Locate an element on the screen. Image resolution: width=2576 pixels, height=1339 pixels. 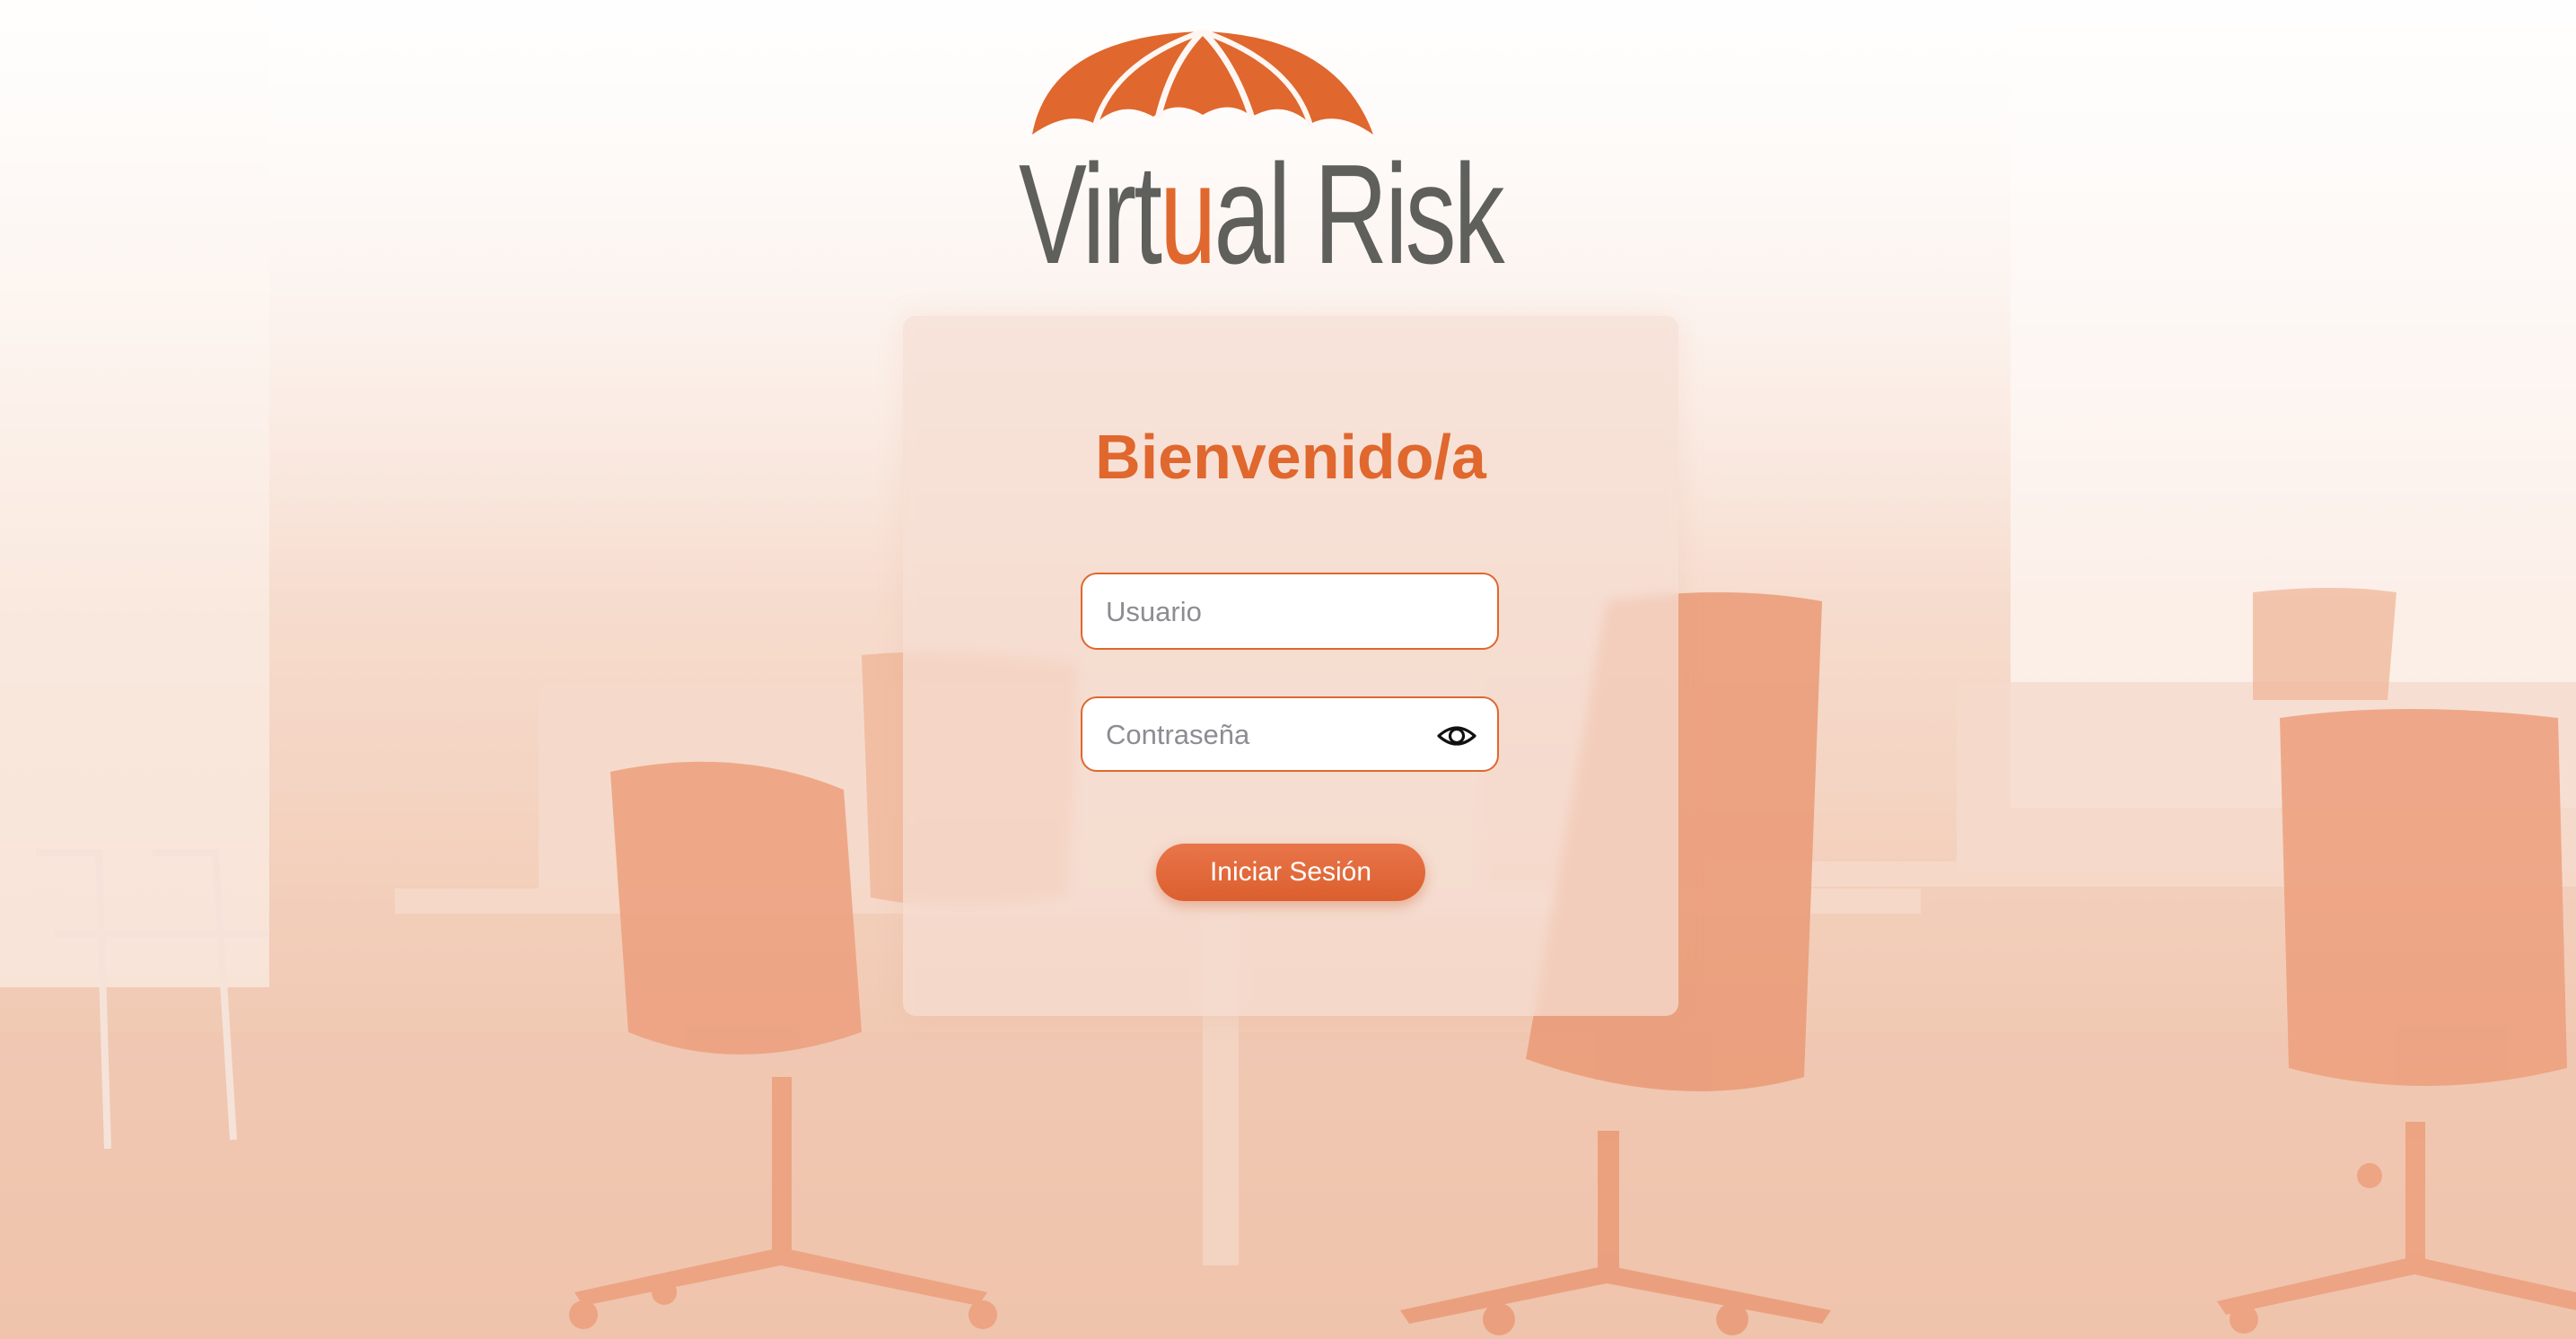
password-field is located at coordinates (1290, 734).